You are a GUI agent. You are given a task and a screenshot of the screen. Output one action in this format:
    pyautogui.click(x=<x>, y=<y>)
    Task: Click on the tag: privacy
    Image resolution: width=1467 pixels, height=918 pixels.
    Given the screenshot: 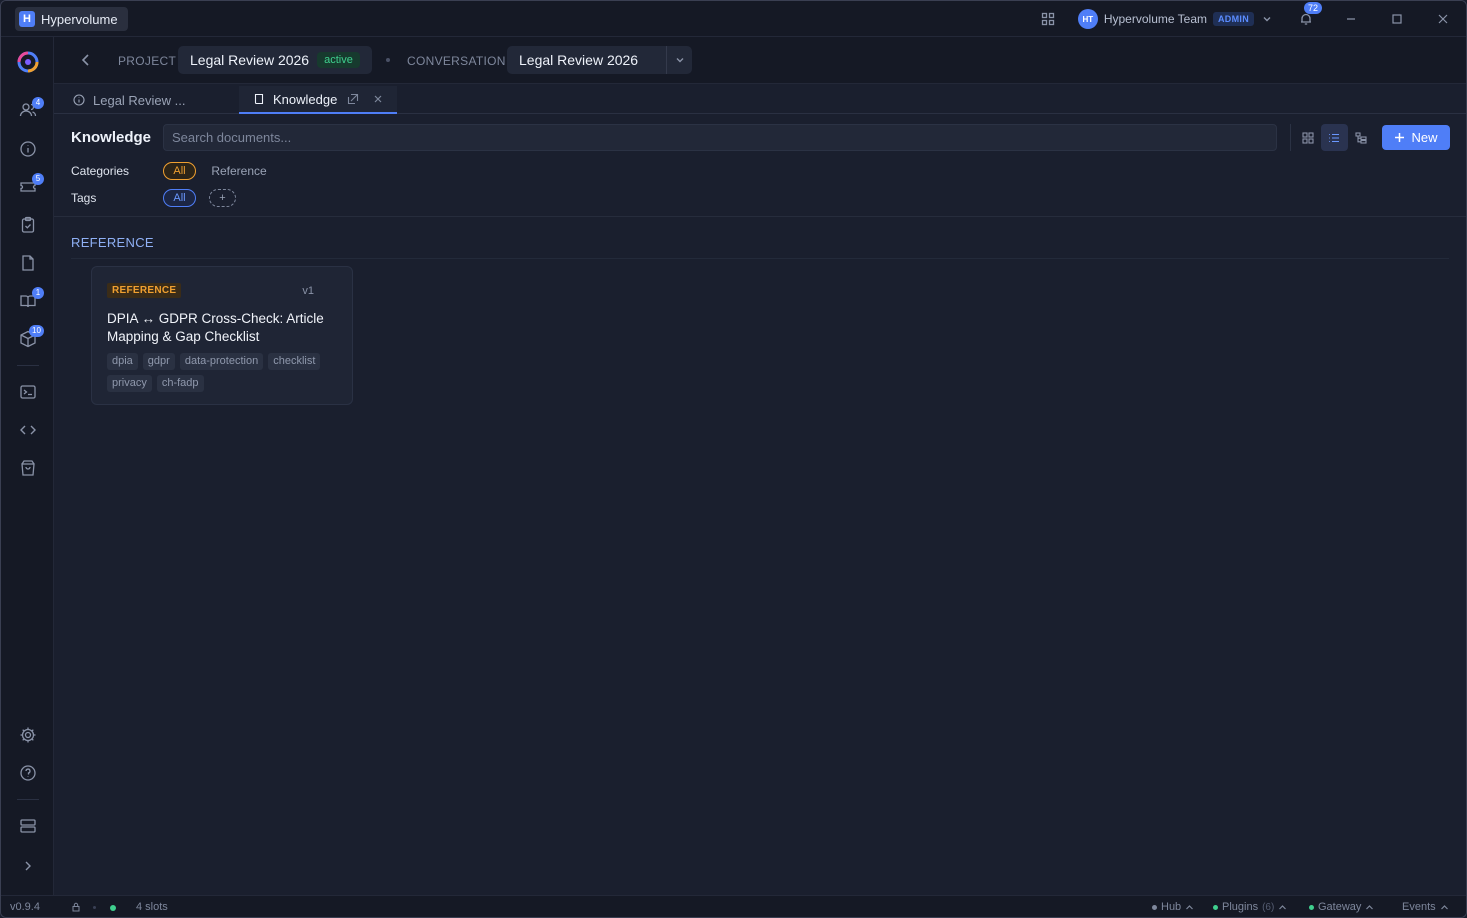 What is the action you would take?
    pyautogui.click(x=129, y=383)
    